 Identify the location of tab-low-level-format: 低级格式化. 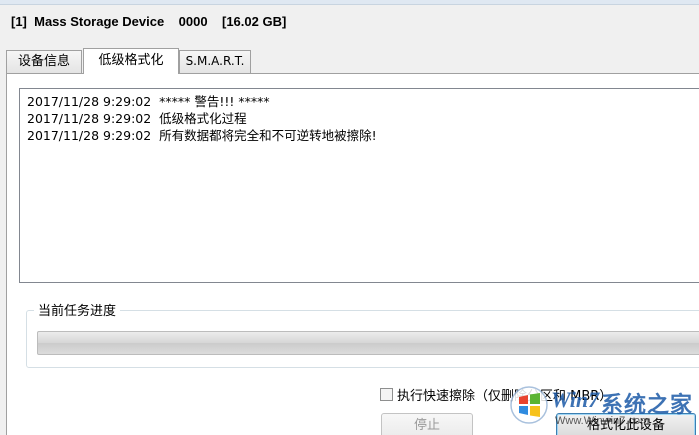
(131, 61).